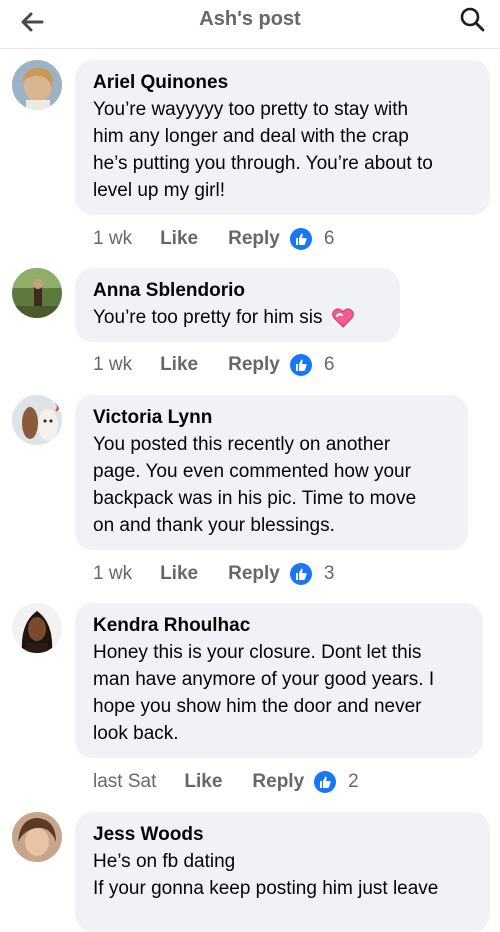  I want to click on reaction-count: 3, so click(329, 574).